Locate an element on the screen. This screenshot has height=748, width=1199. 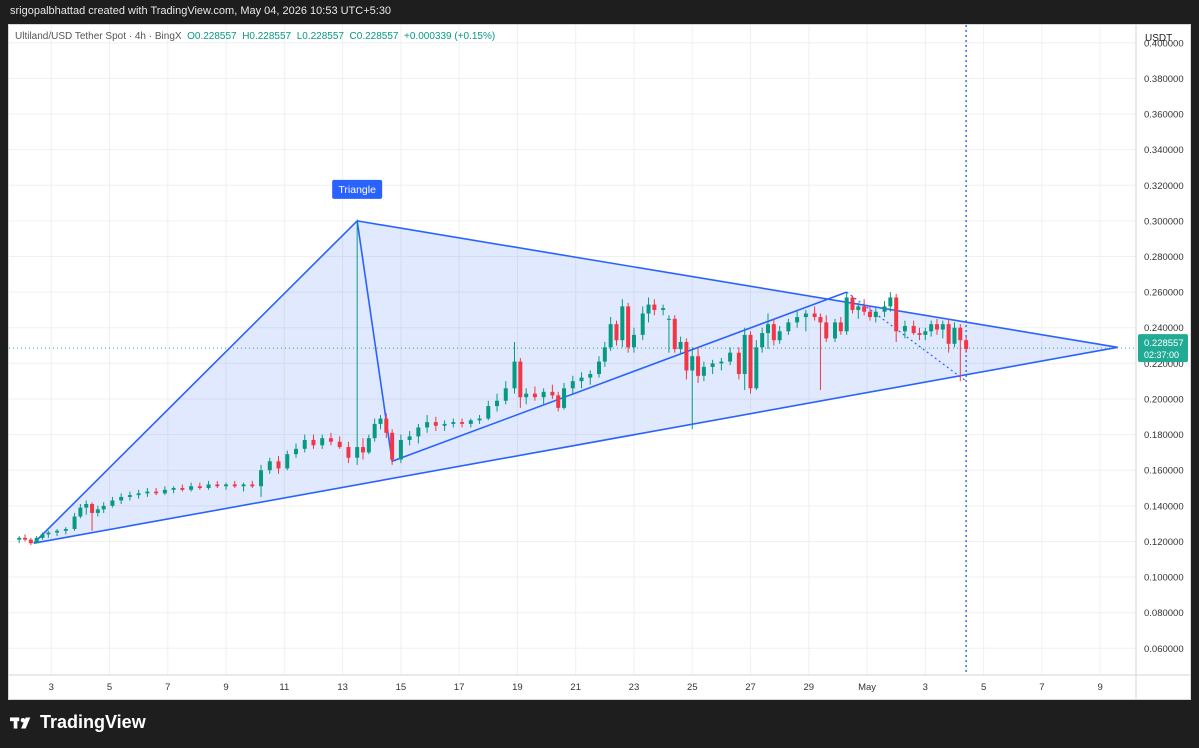
price-tick-label: 0.160000 is located at coordinates (1164, 471).